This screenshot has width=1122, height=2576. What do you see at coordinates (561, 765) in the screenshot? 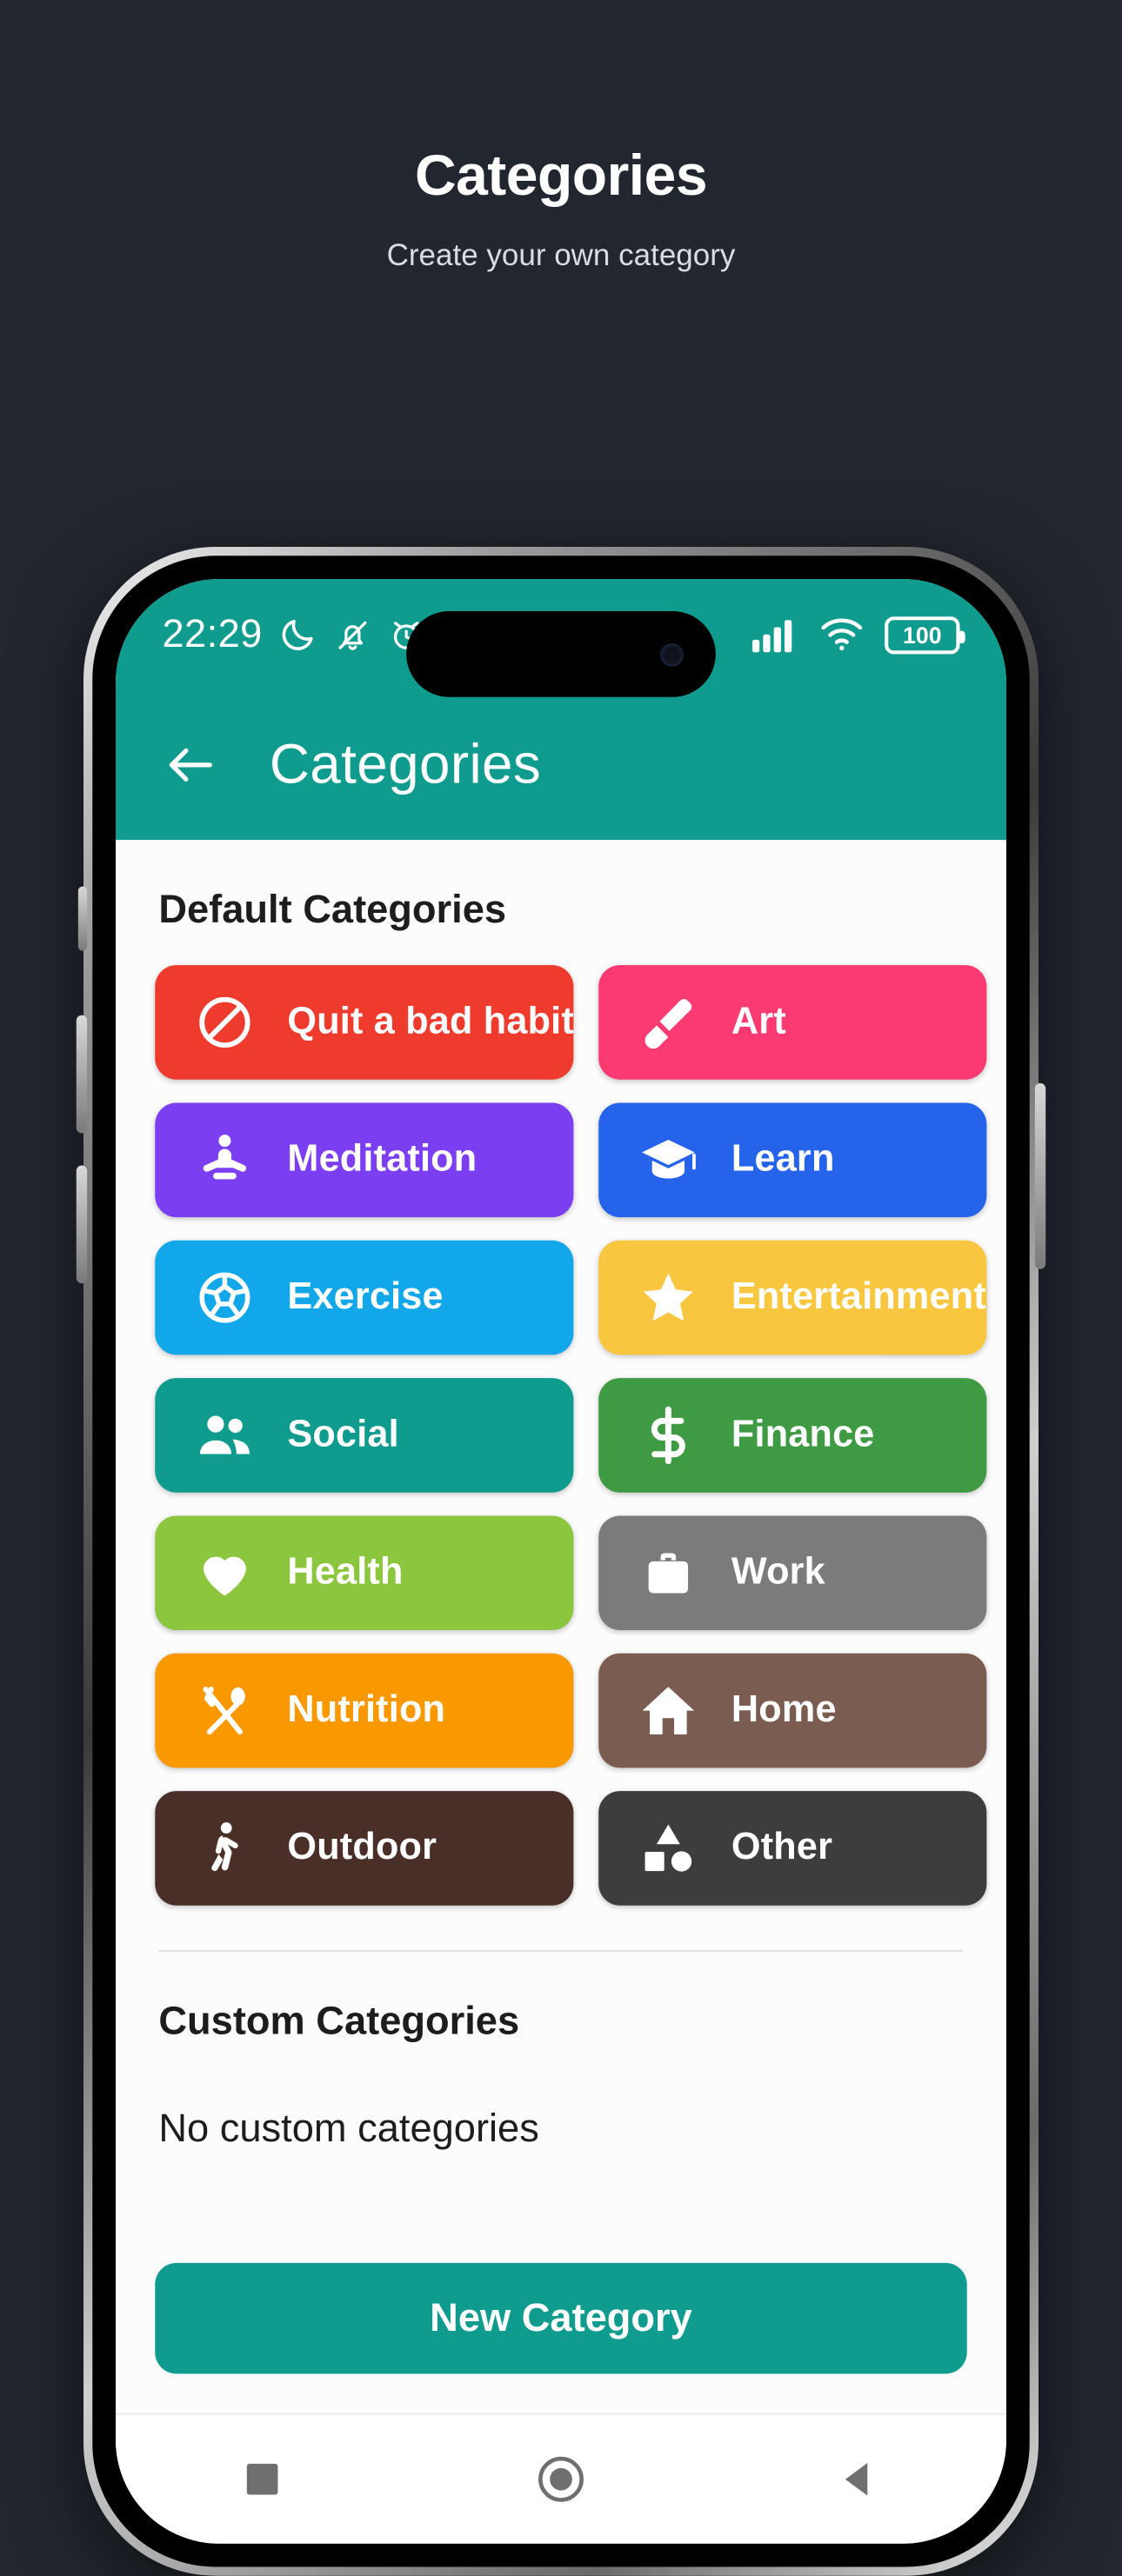
I see `app-bar: Categories` at bounding box center [561, 765].